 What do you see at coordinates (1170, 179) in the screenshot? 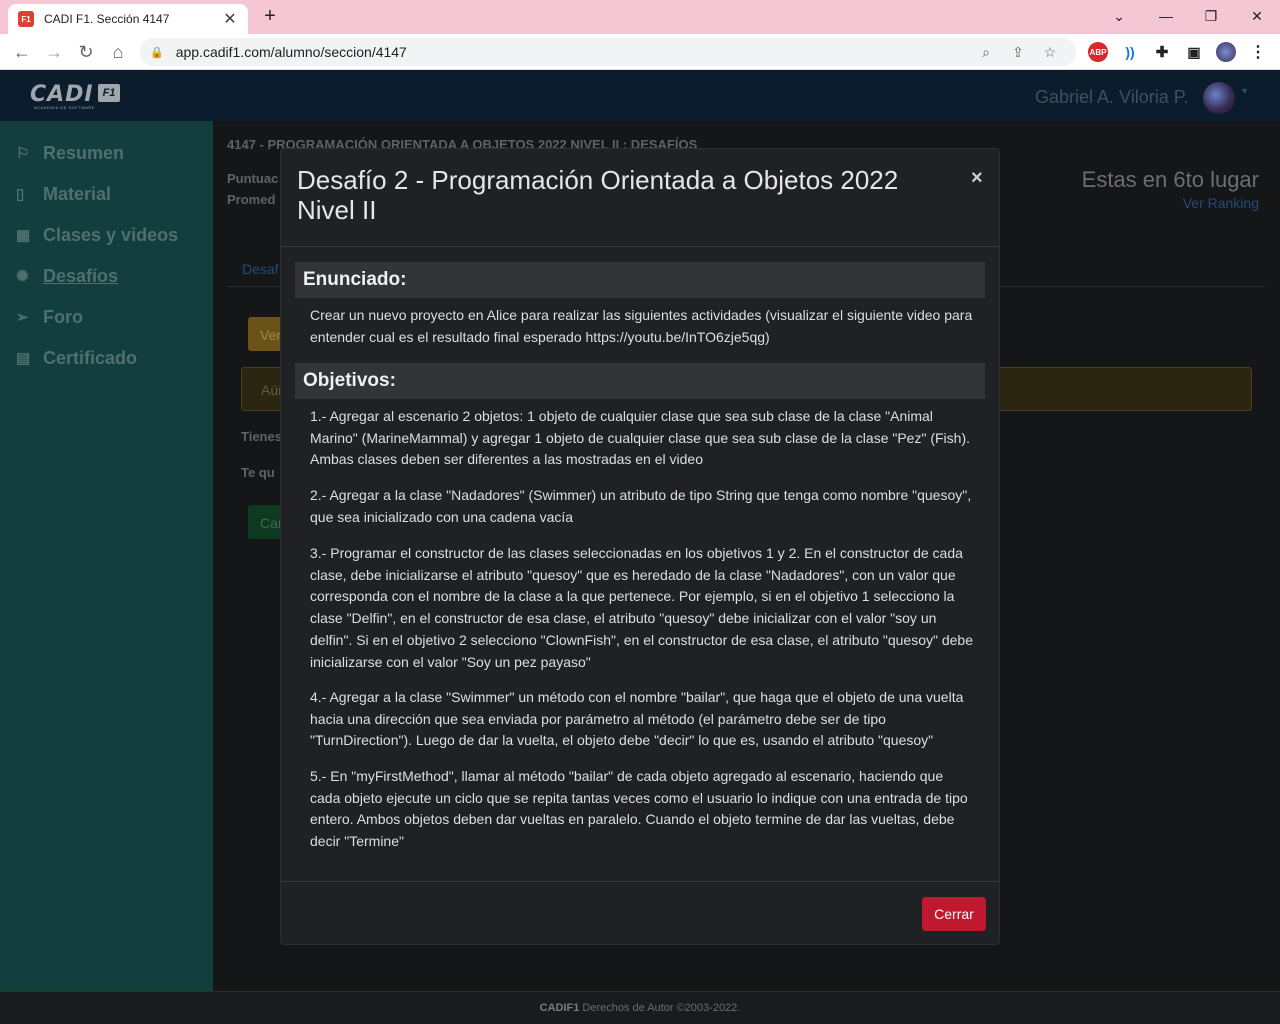
I see `rank-text: Estas en 6to lugar` at bounding box center [1170, 179].